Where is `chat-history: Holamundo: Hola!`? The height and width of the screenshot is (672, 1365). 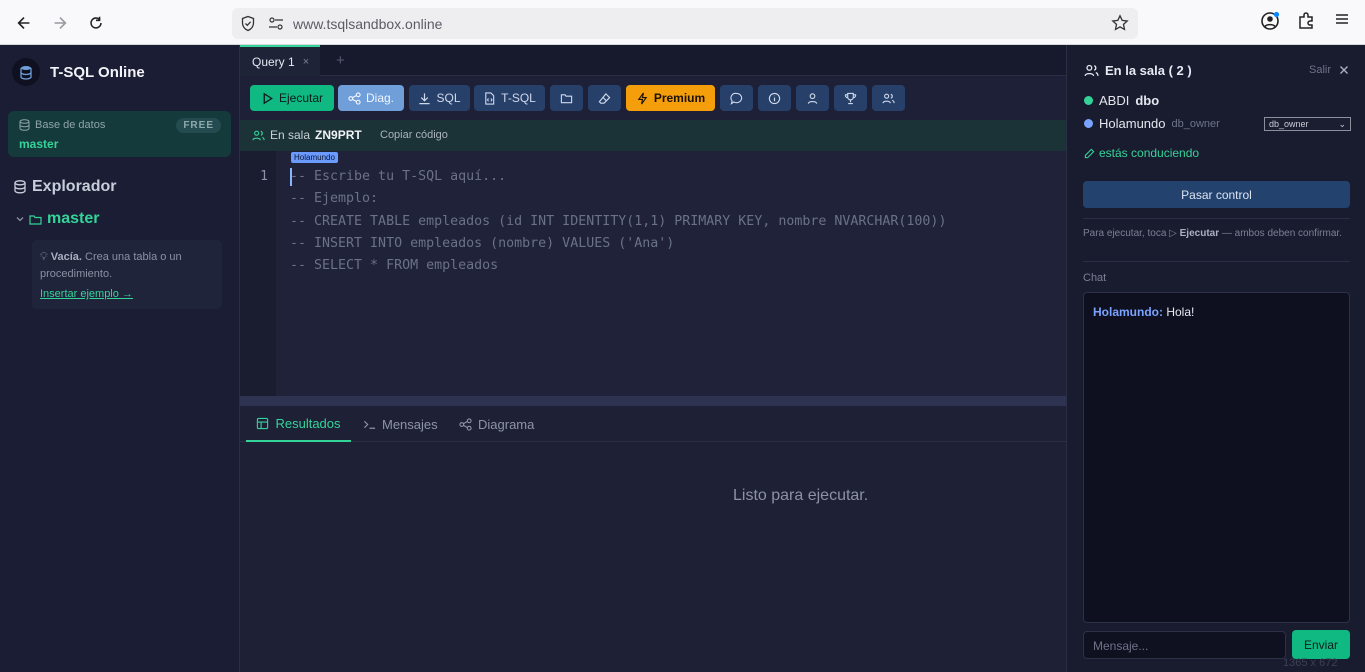 chat-history: Holamundo: Hola! is located at coordinates (1216, 457).